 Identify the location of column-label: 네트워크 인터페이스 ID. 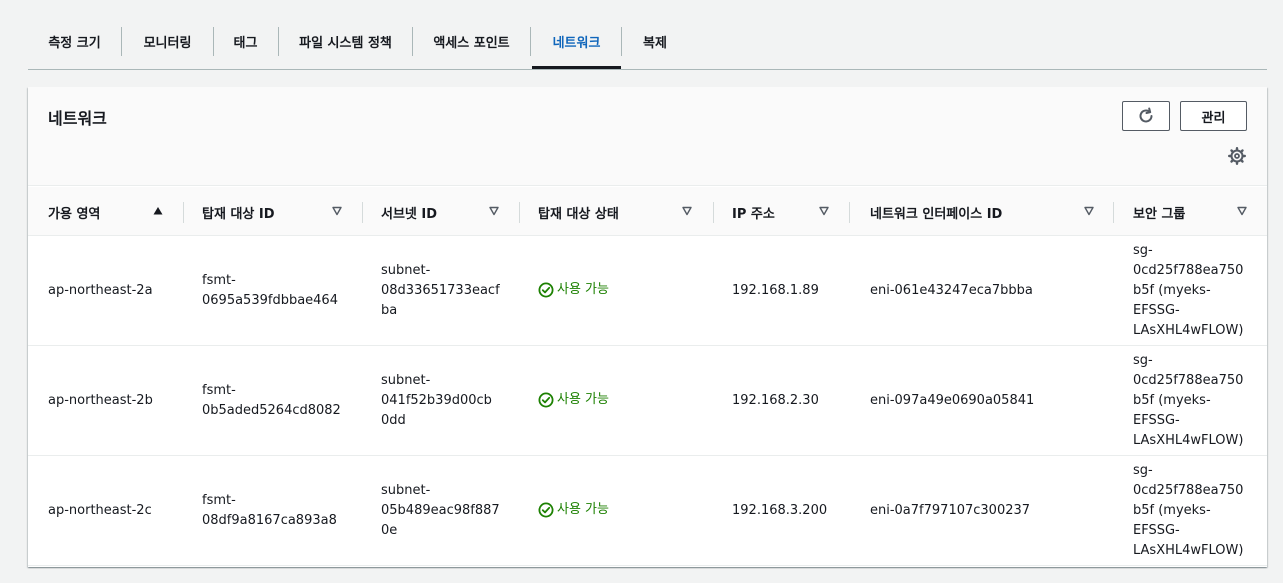
(936, 214).